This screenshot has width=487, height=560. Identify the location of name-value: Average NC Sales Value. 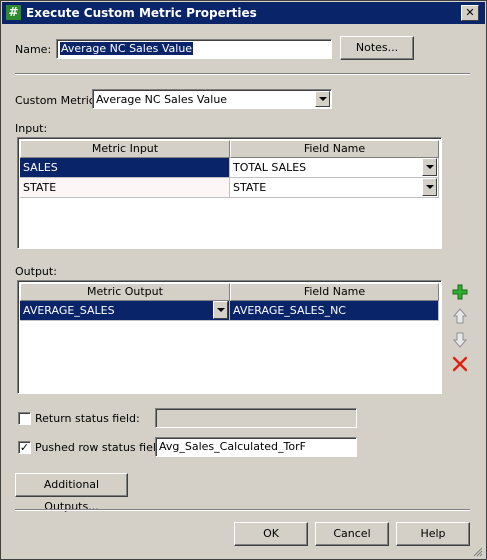
(127, 48).